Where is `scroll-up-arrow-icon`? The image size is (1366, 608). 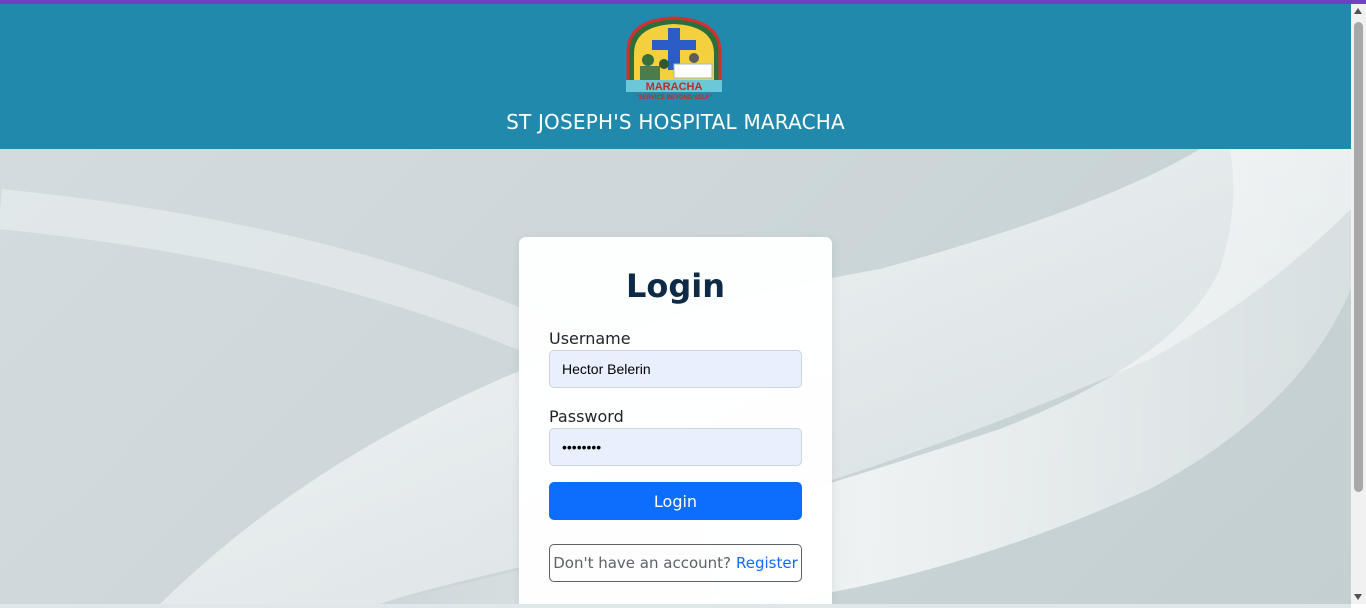 scroll-up-arrow-icon is located at coordinates (1358, 11).